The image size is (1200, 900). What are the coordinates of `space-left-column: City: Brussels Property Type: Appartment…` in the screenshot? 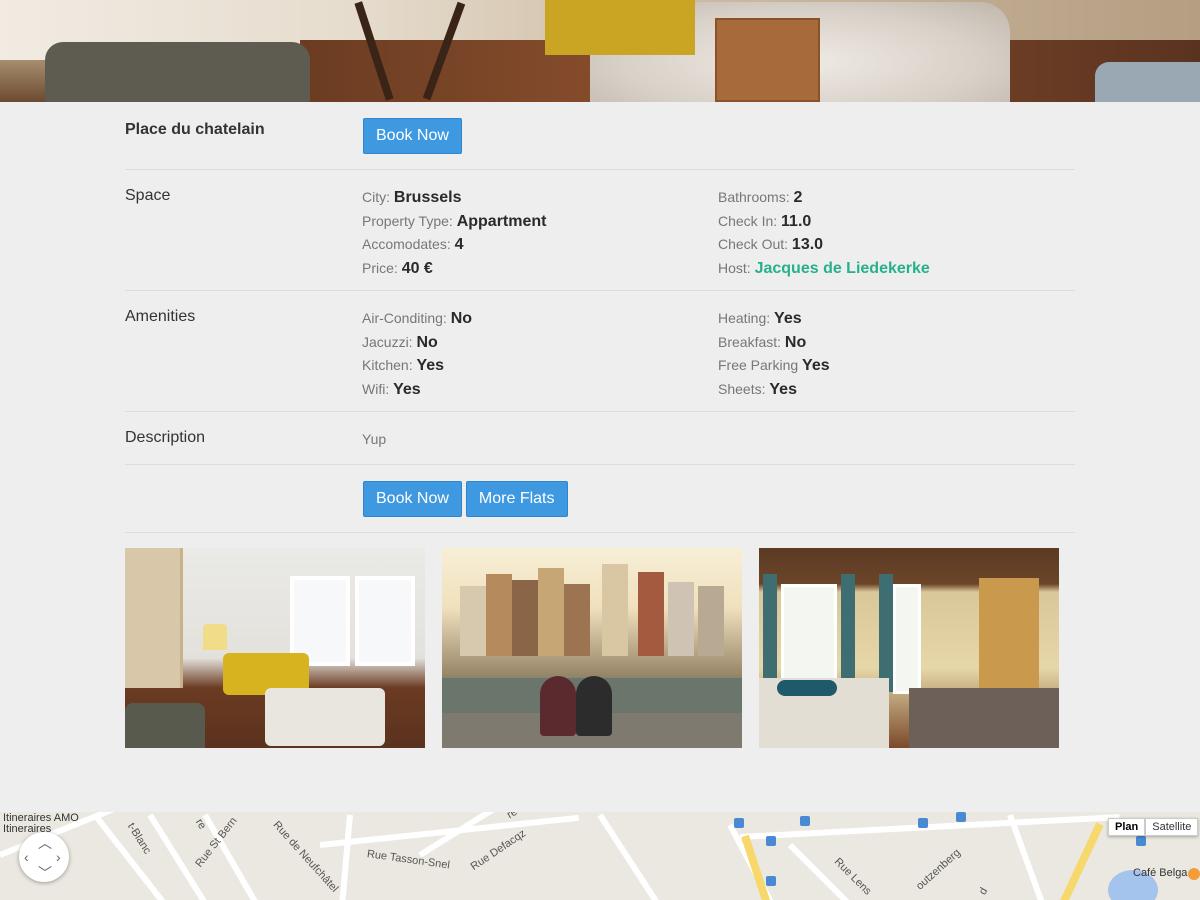 It's located at (454, 233).